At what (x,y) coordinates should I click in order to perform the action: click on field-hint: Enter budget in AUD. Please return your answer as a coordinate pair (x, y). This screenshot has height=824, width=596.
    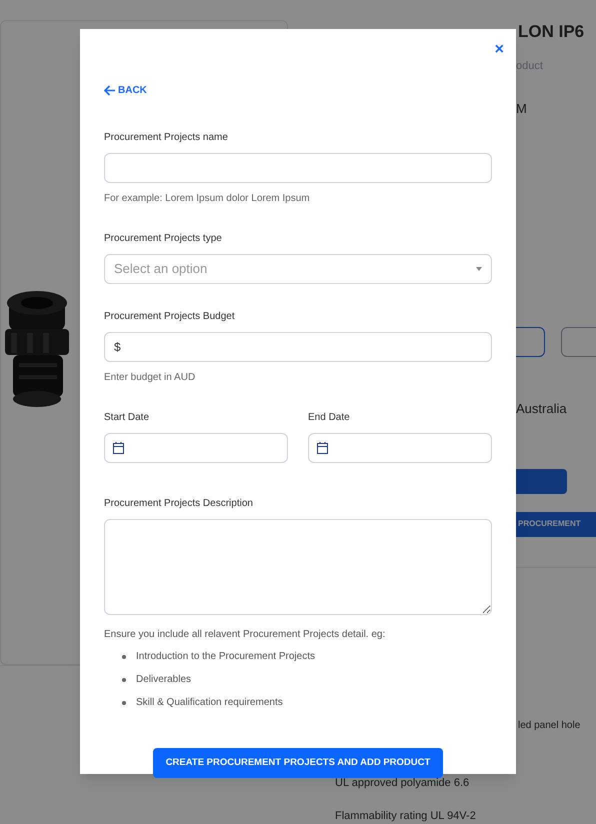
    Looking at the image, I should click on (150, 378).